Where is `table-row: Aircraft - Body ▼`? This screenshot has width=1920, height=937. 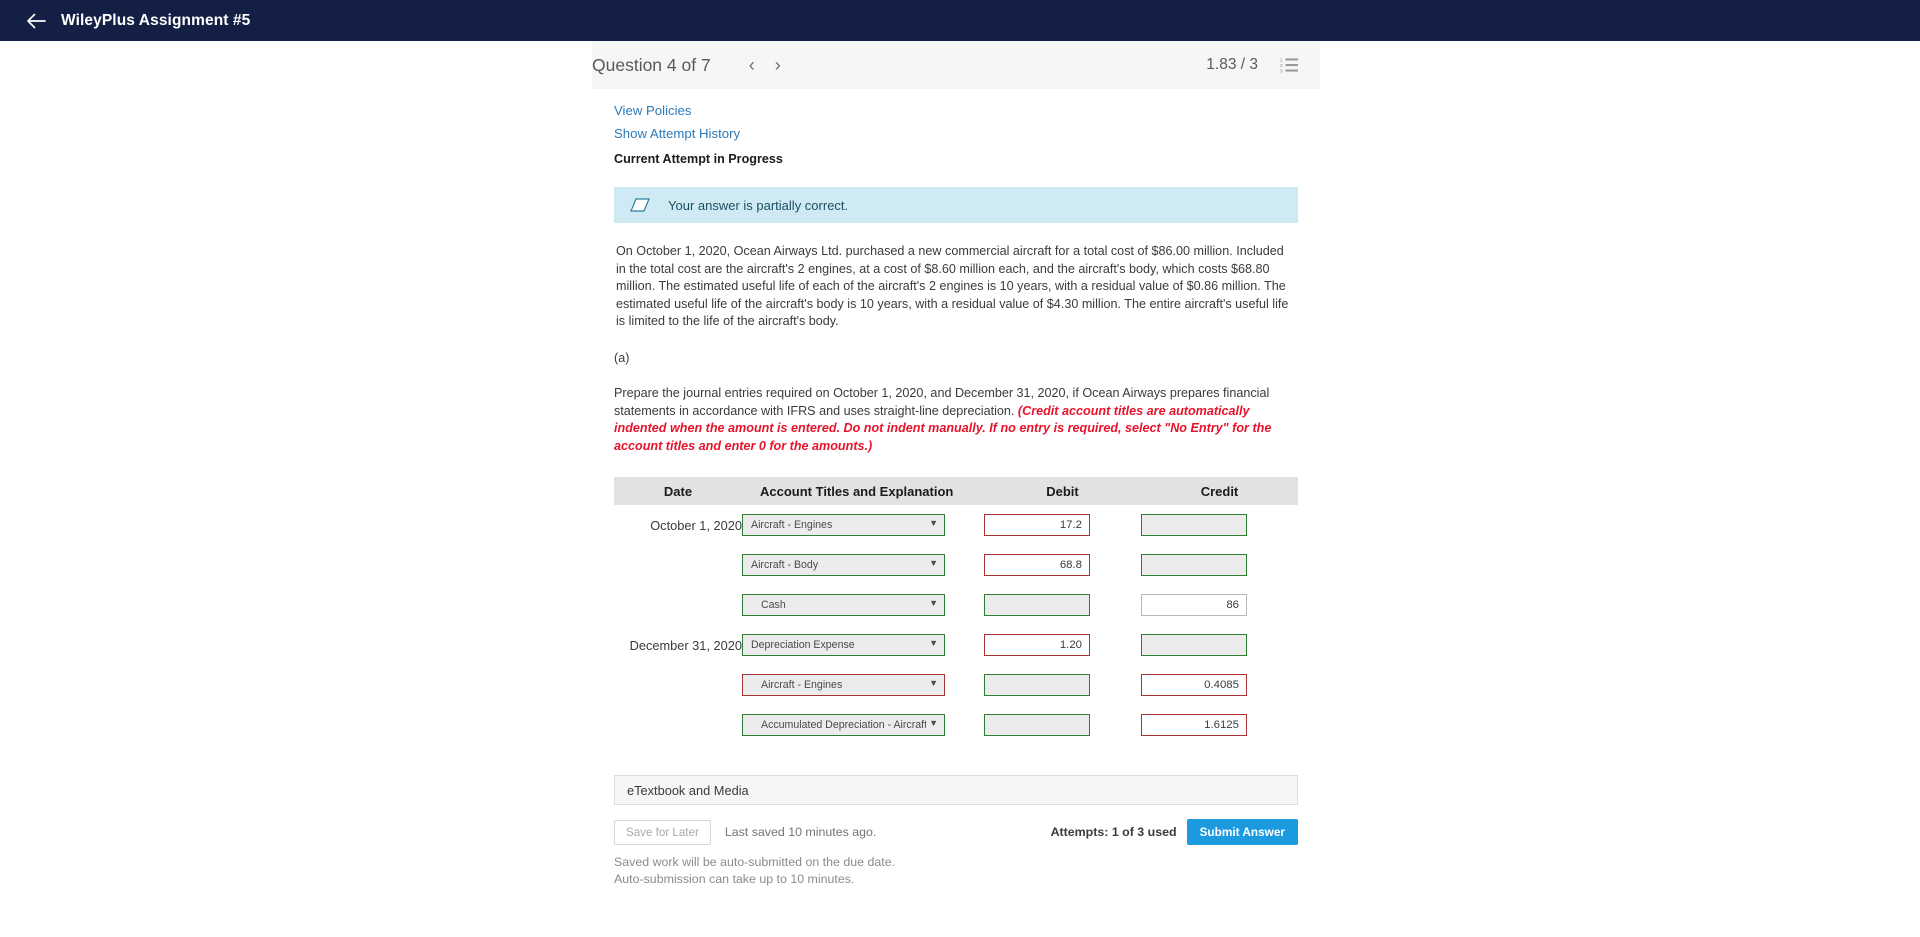
table-row: Aircraft - Body ▼ is located at coordinates (956, 565).